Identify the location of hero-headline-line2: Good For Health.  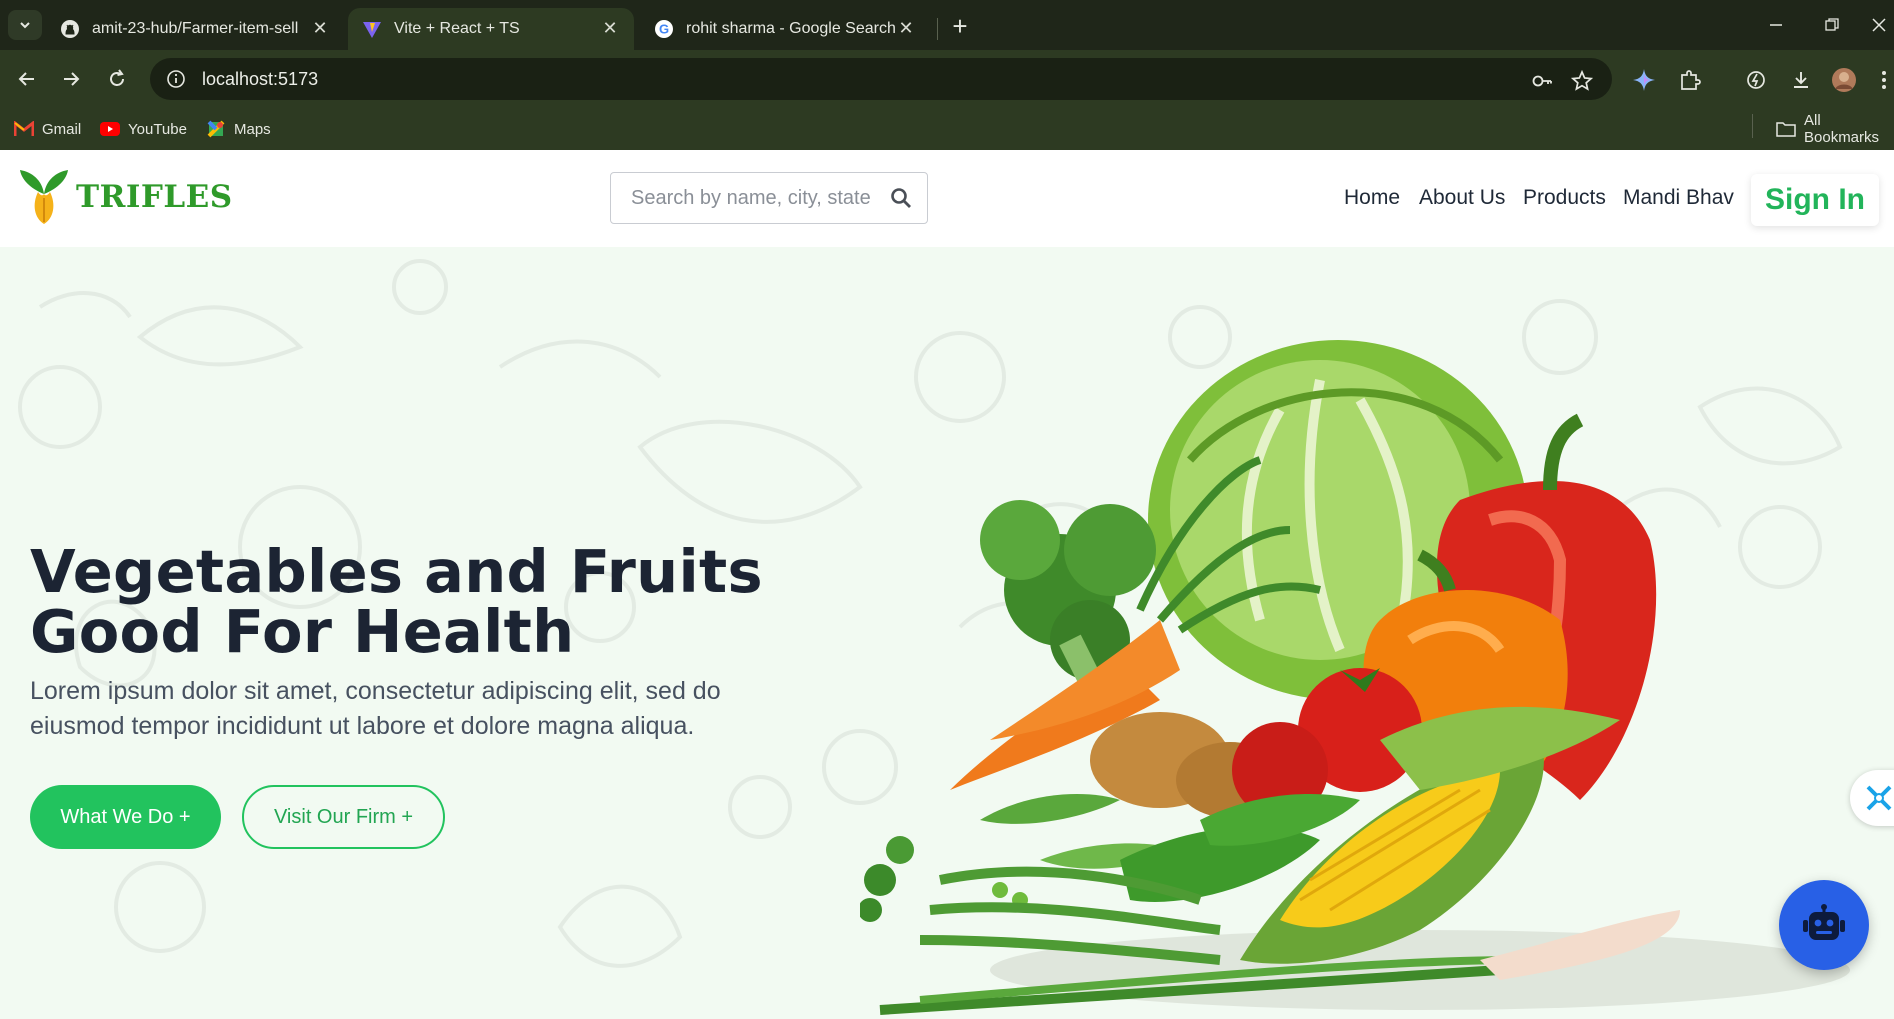
(302, 631).